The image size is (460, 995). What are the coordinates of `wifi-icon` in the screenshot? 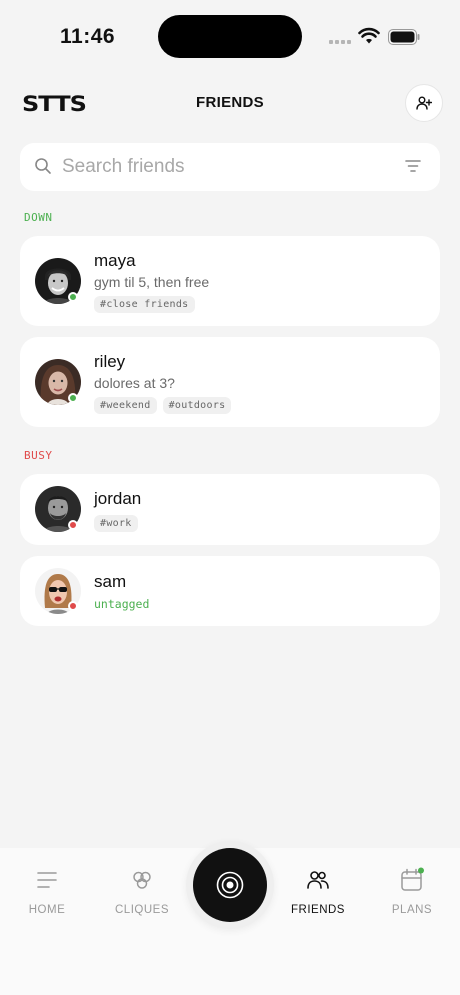 It's located at (369, 35).